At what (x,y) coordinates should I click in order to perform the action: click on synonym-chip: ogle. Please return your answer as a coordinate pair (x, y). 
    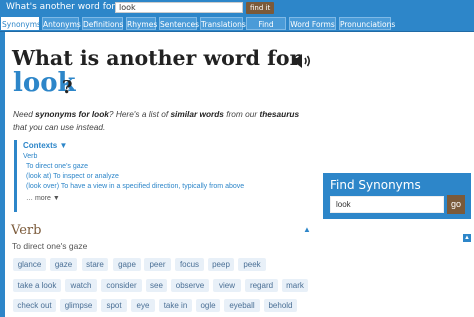
    Looking at the image, I should click on (208, 305).